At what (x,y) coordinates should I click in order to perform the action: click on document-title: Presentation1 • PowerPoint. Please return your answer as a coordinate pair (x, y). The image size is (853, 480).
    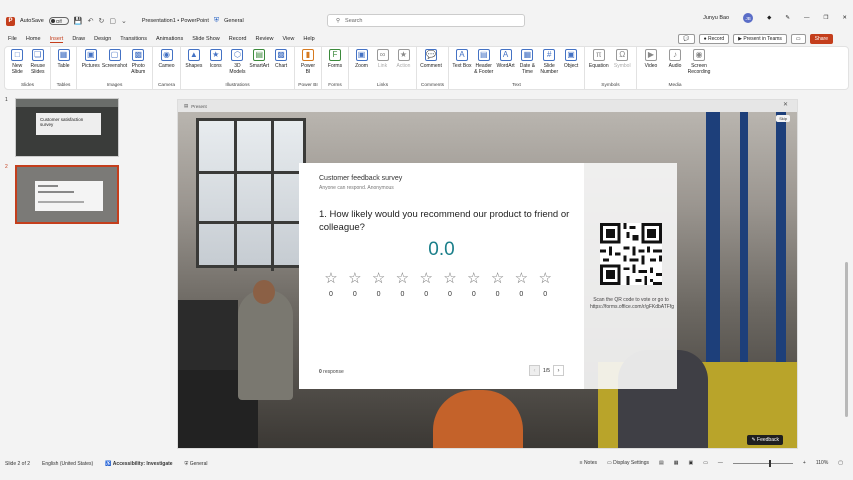
    Looking at the image, I should click on (175, 21).